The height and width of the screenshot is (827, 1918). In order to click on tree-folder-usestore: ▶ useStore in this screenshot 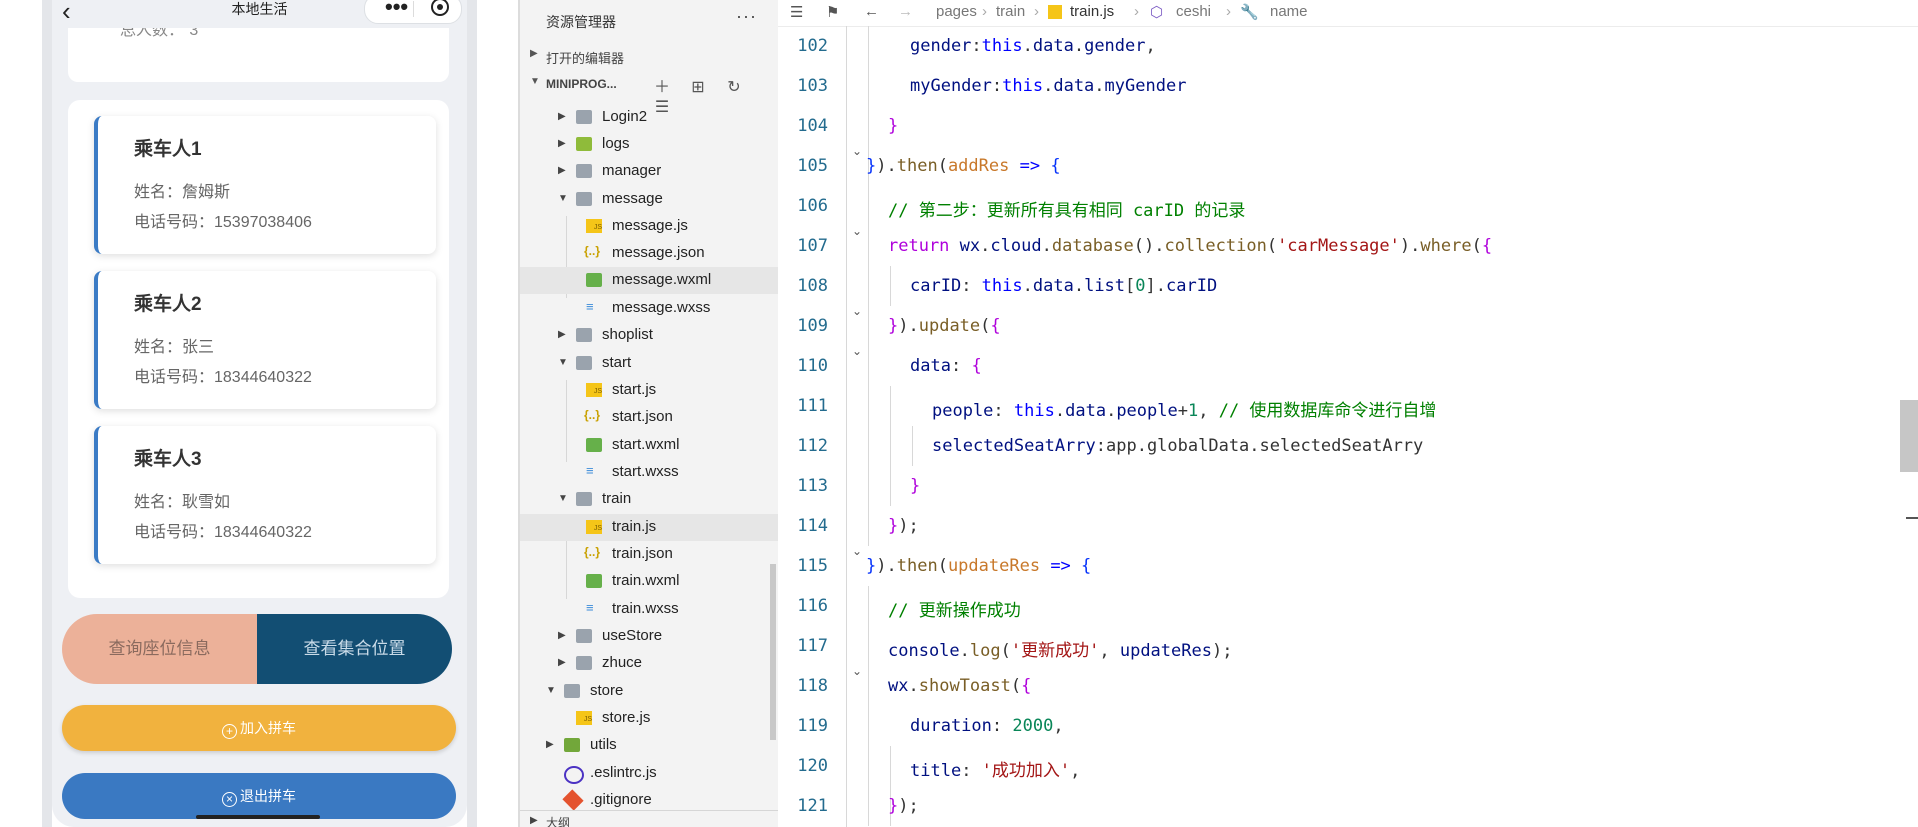, I will do `click(649, 636)`.